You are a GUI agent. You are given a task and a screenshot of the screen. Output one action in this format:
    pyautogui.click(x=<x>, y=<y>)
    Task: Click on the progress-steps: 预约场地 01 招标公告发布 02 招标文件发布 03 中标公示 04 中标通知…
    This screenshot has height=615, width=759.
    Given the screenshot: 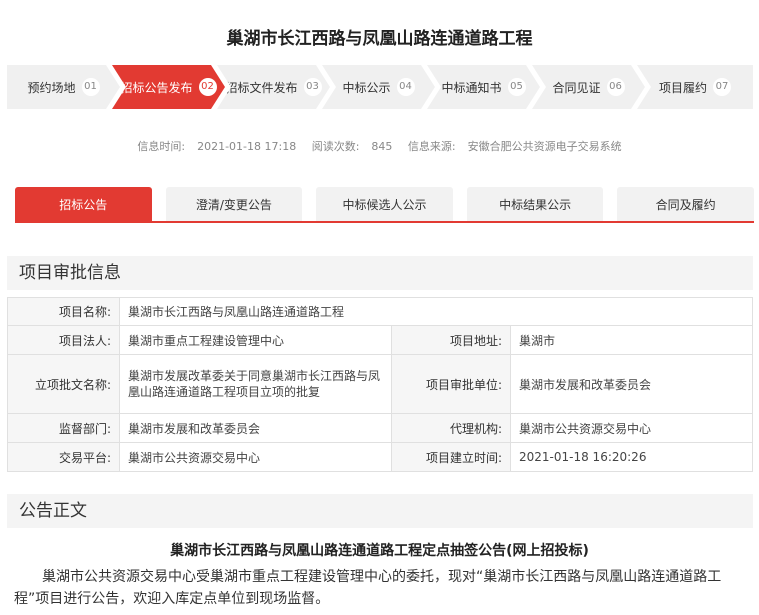 What is the action you would take?
    pyautogui.click(x=380, y=87)
    